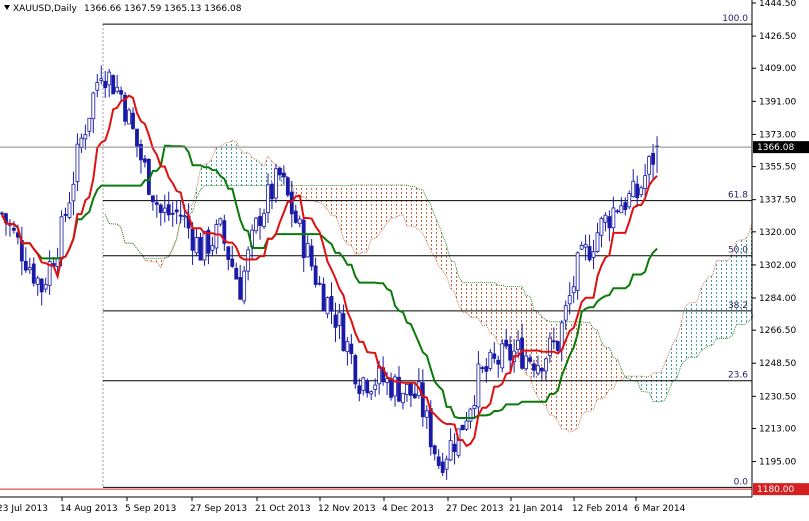  I want to click on x-tick-label: 14 Aug 2013, so click(89, 509).